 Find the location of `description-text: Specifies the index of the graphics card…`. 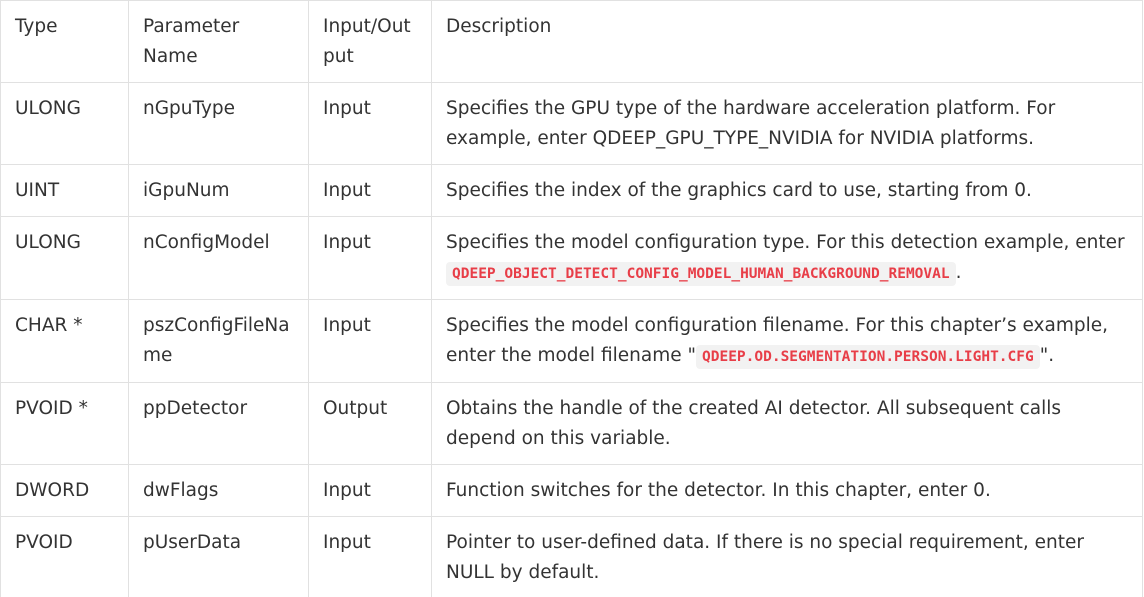

description-text: Specifies the index of the graphics card… is located at coordinates (739, 190).